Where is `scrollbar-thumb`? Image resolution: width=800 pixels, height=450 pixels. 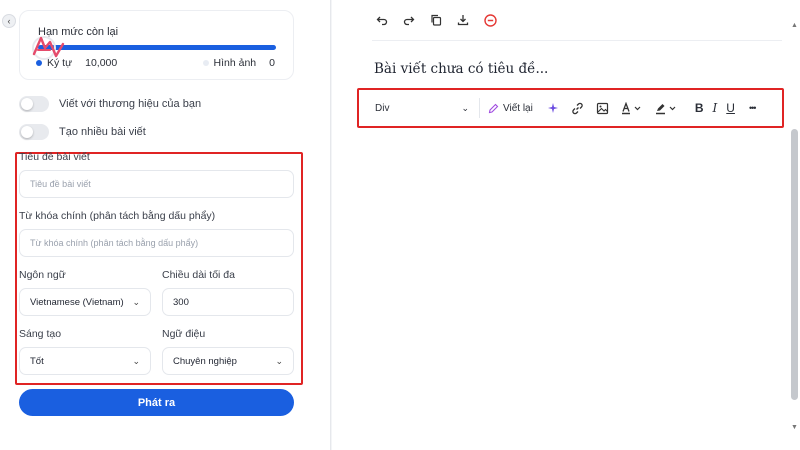
scrollbar-thumb is located at coordinates (794, 264).